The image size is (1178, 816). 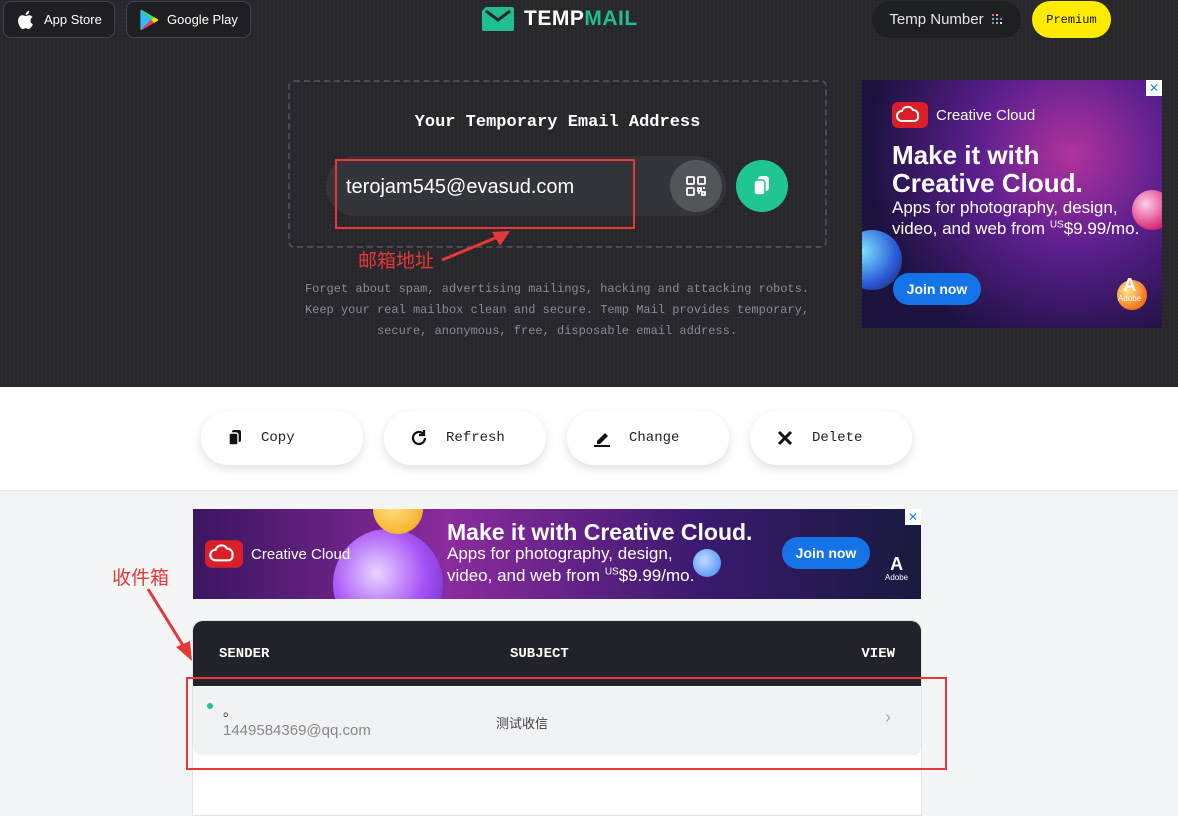 I want to click on col-sender-header: SENDER, so click(x=244, y=654).